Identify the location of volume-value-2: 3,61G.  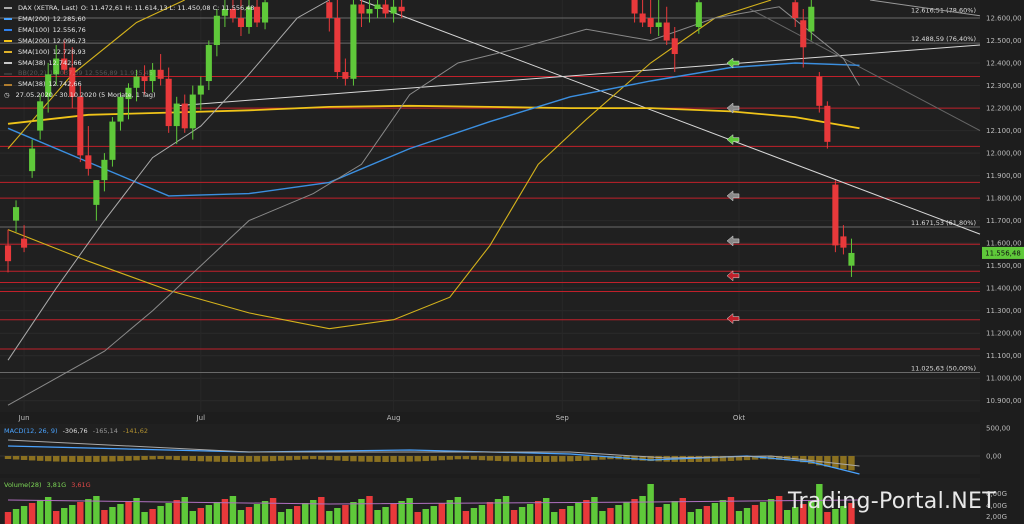
(81, 485).